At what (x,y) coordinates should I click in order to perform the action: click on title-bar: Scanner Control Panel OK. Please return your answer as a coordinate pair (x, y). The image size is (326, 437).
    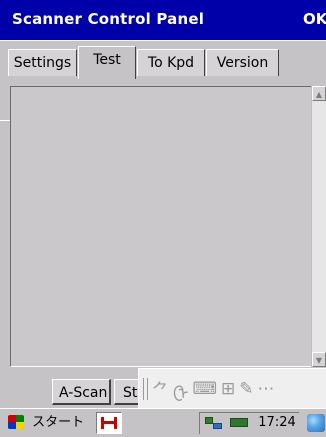
    Looking at the image, I should click on (163, 20).